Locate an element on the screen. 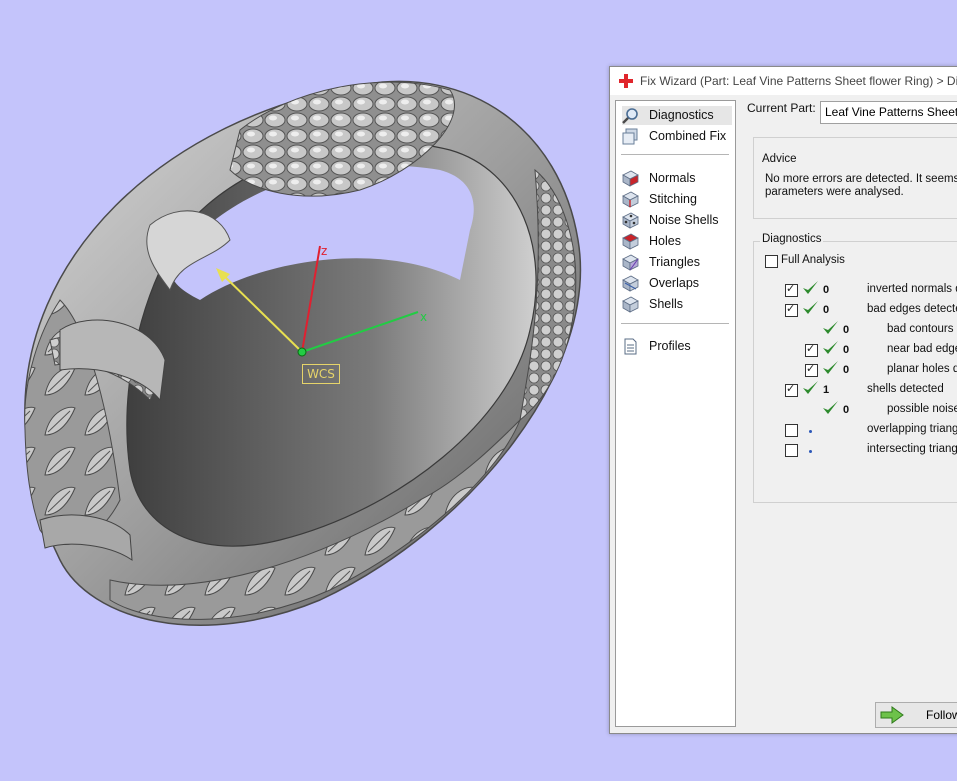 The width and height of the screenshot is (957, 781). x-axis-label: x is located at coordinates (424, 317).